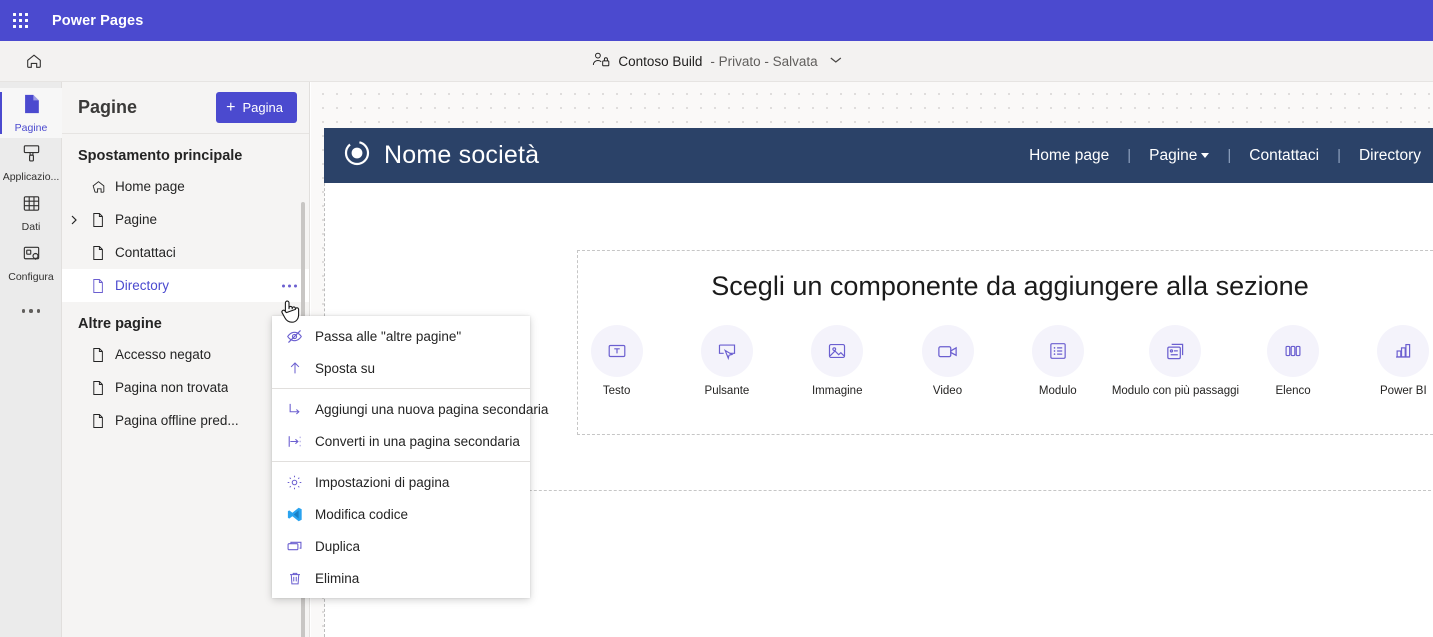 The image size is (1433, 637). What do you see at coordinates (1293, 351) in the screenshot?
I see `list-icon` at bounding box center [1293, 351].